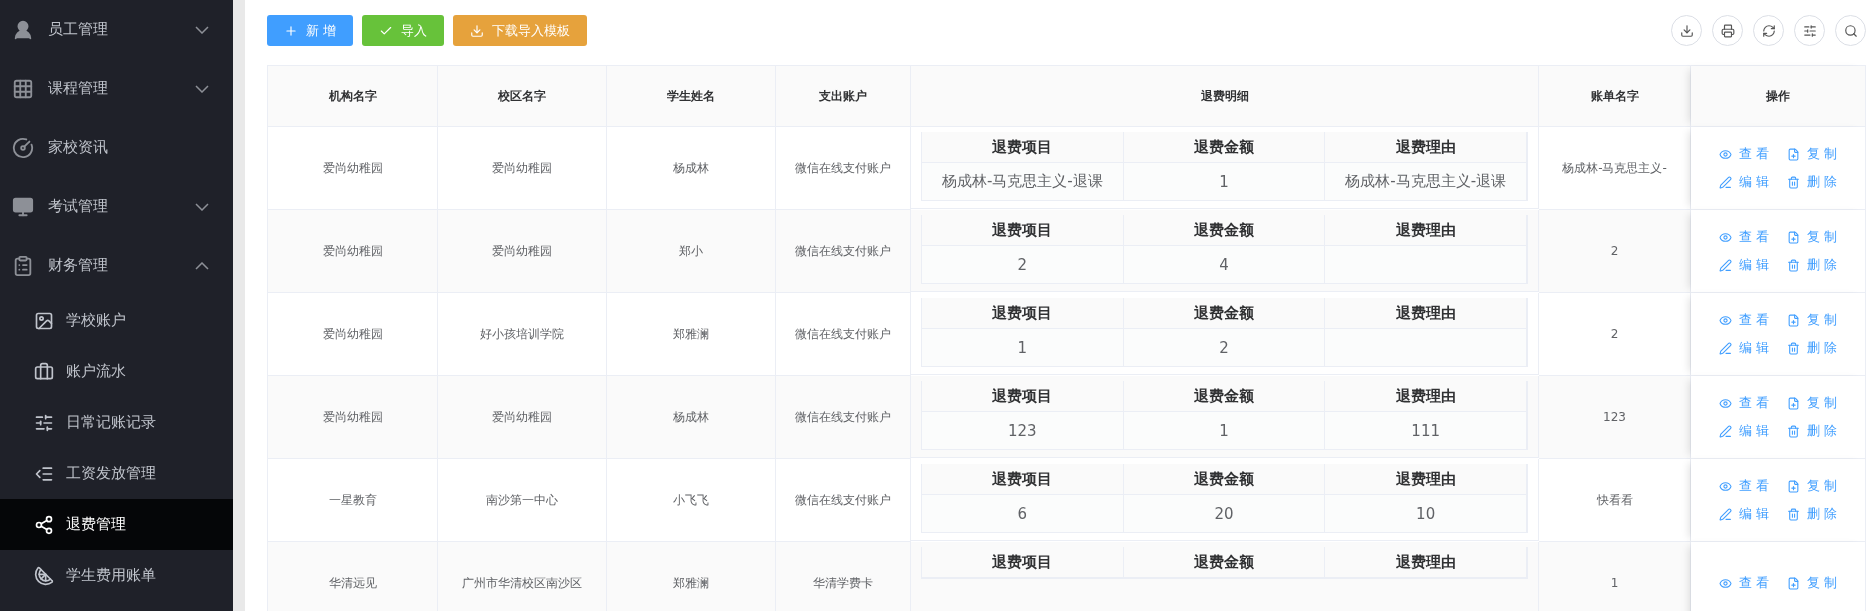 The height and width of the screenshot is (611, 1876). Describe the element at coordinates (1225, 96) in the screenshot. I see `column-header: 退费明细` at that location.